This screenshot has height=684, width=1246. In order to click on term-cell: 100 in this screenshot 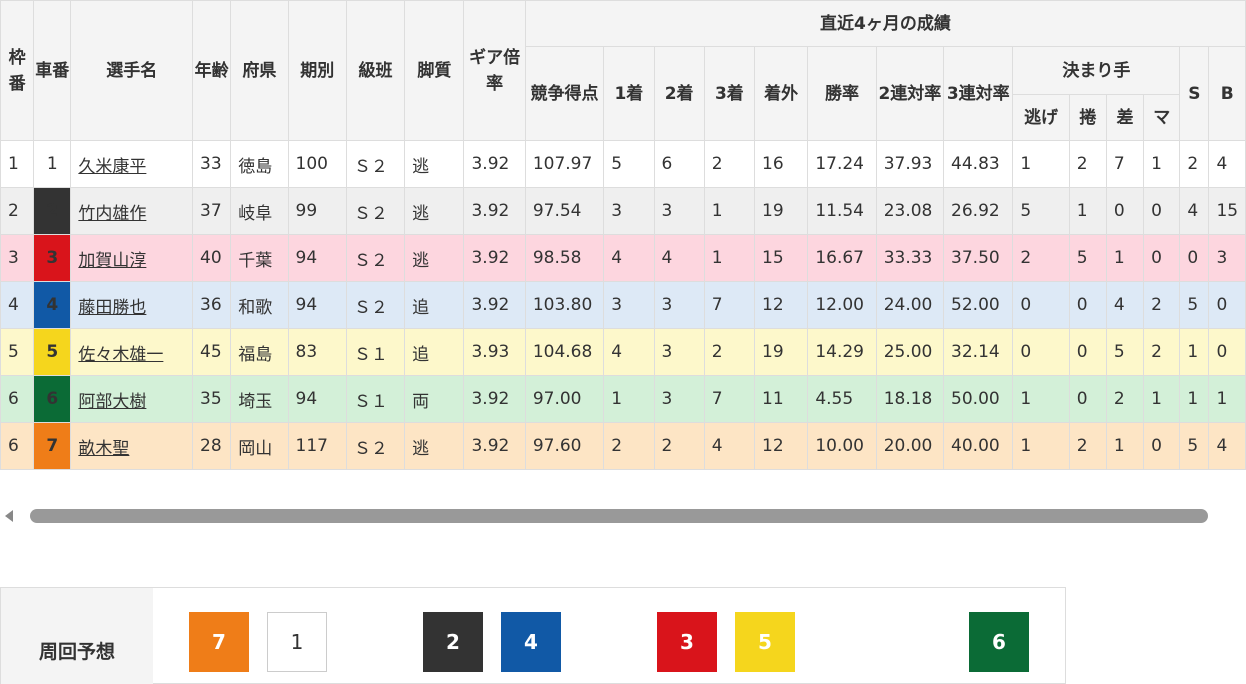, I will do `click(317, 164)`.